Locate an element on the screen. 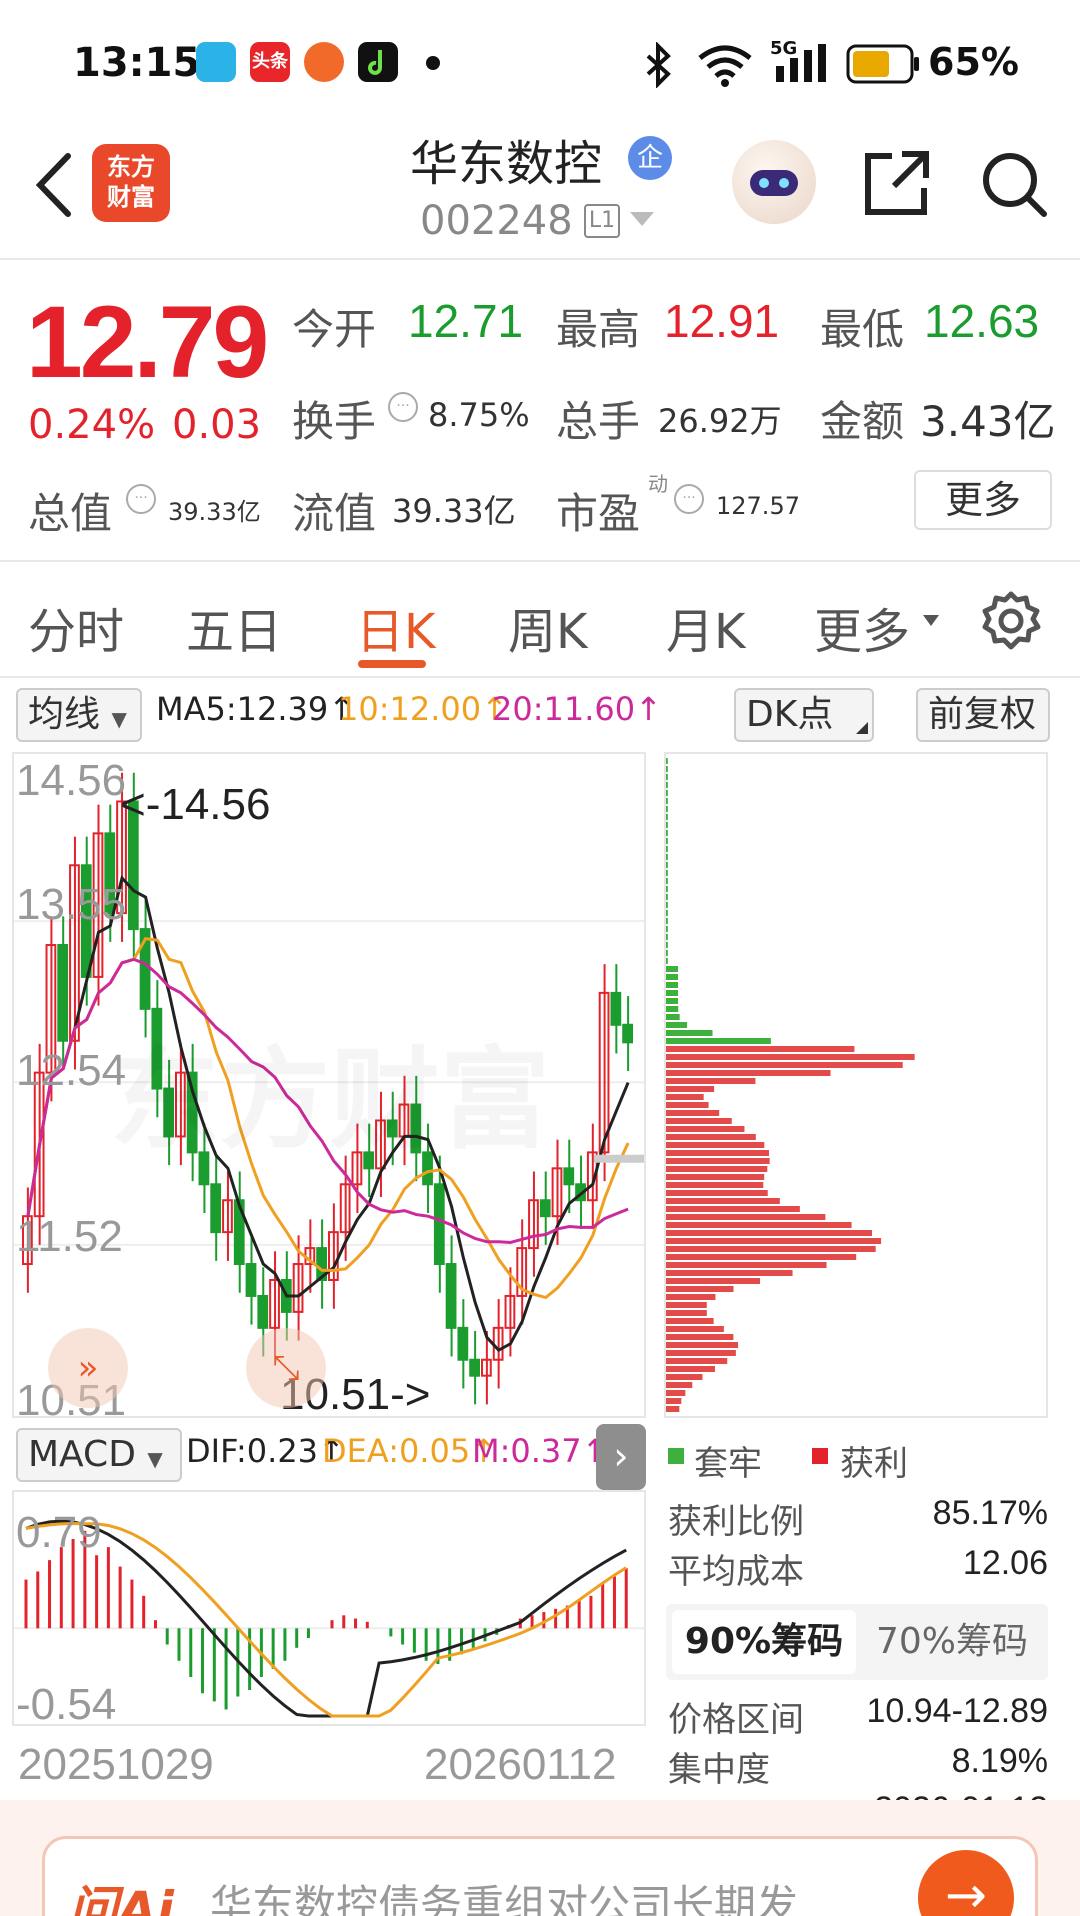 The width and height of the screenshot is (1080, 1916). current-price: 12.79 is located at coordinates (147, 342).